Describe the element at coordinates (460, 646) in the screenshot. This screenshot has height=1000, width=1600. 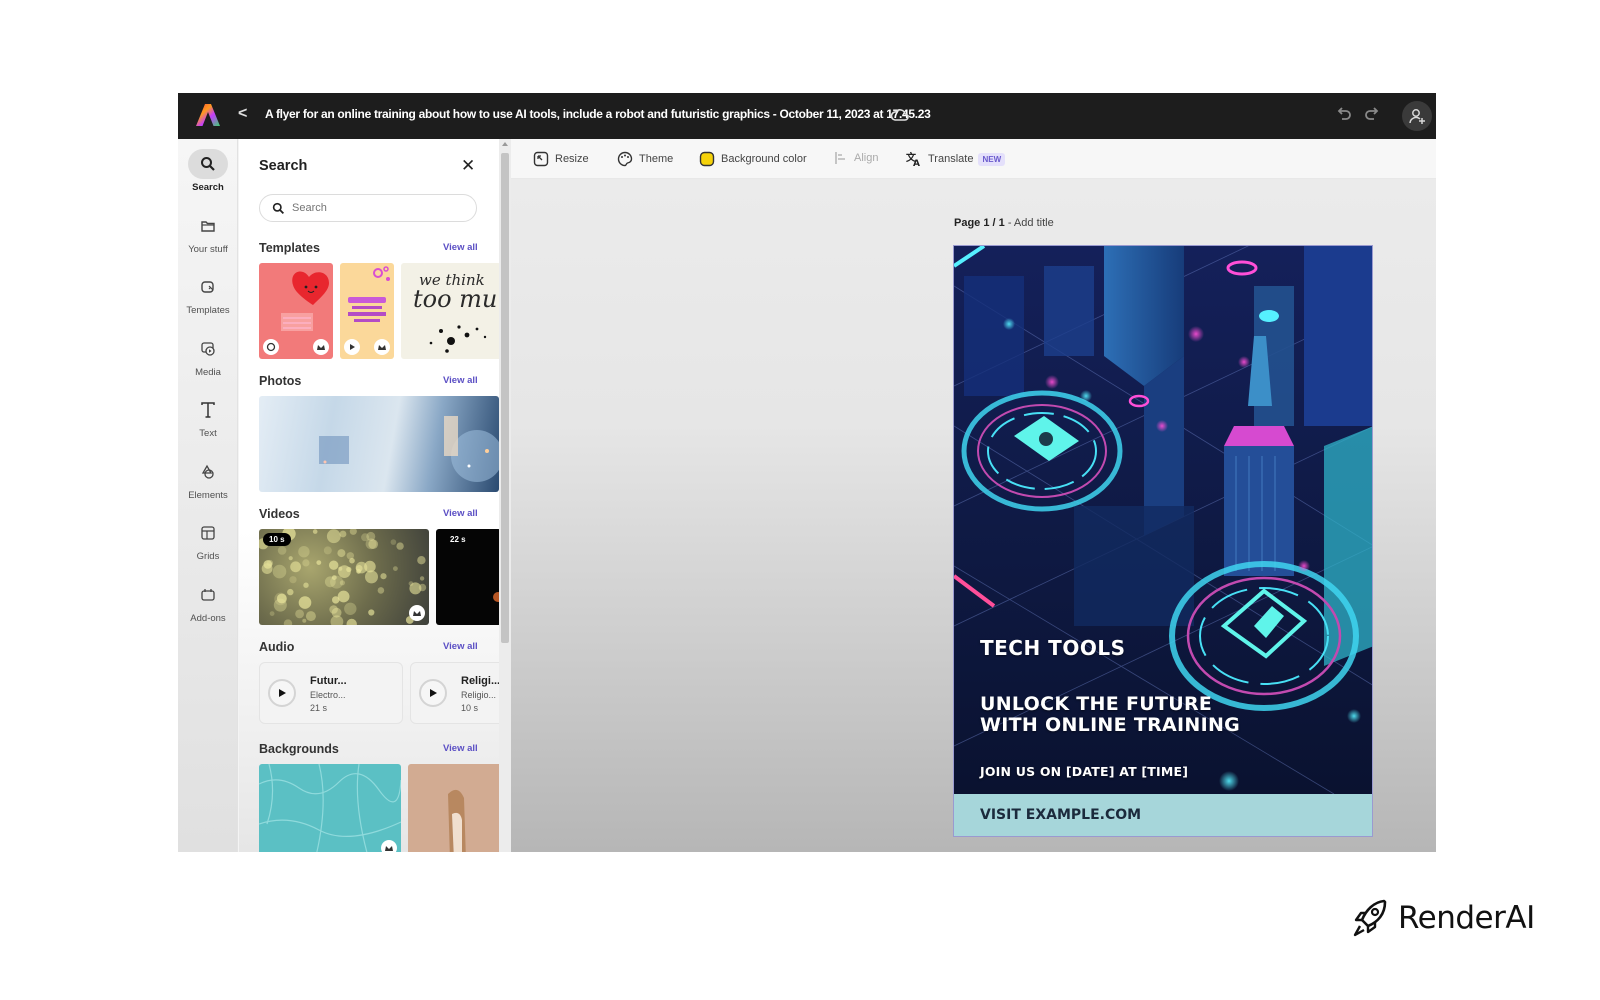
I see `audio-view-all-link: View all` at that location.